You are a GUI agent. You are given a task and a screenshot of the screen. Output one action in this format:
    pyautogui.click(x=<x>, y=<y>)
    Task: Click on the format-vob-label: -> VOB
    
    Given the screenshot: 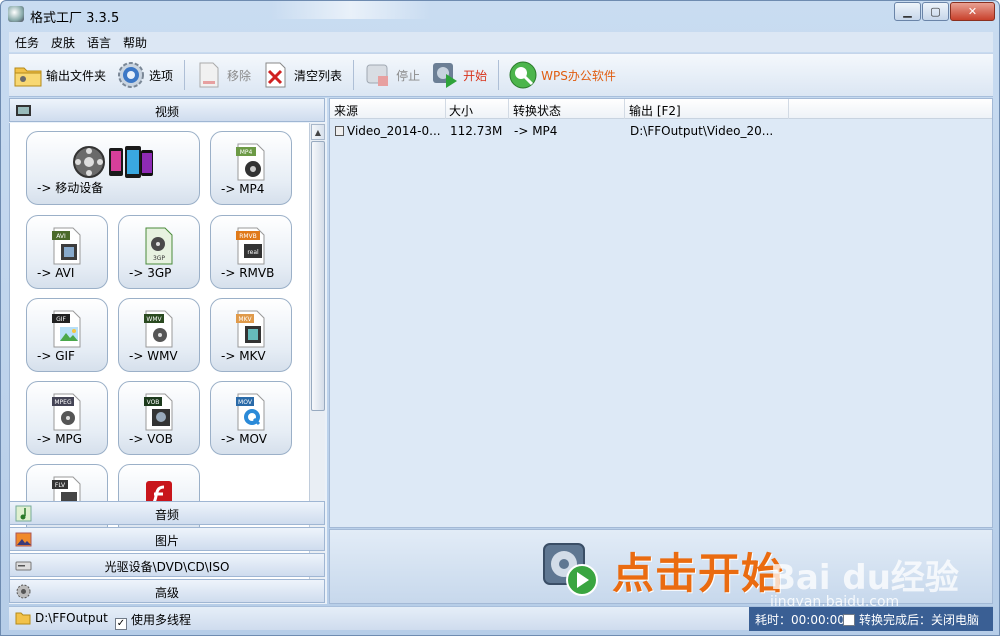 What is the action you would take?
    pyautogui.click(x=151, y=439)
    